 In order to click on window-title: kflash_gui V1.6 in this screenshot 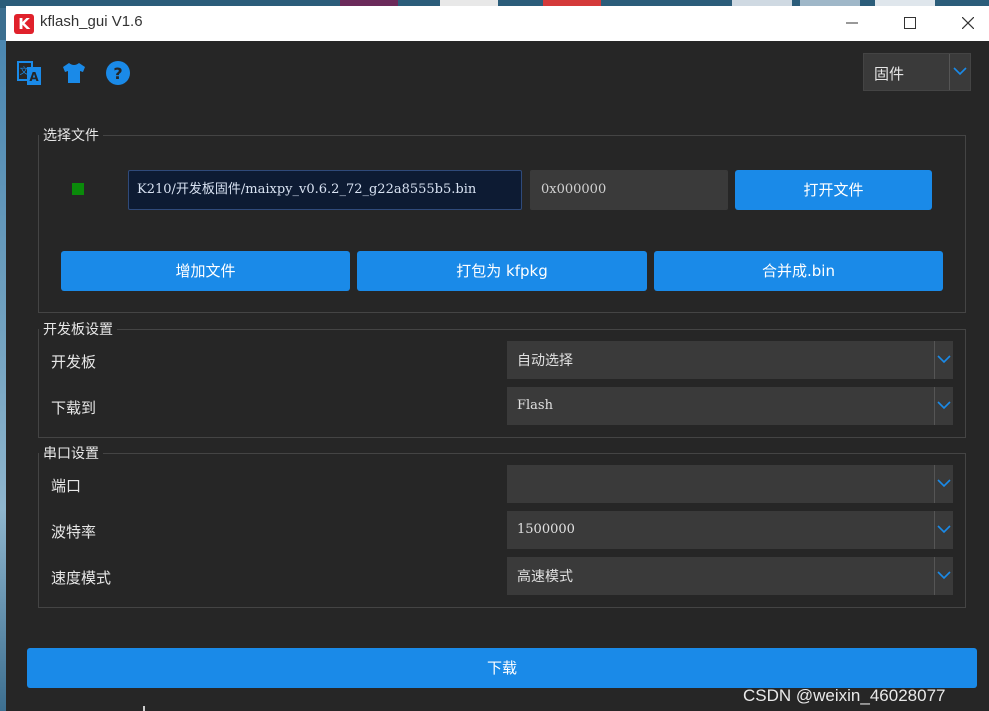, I will do `click(91, 21)`.